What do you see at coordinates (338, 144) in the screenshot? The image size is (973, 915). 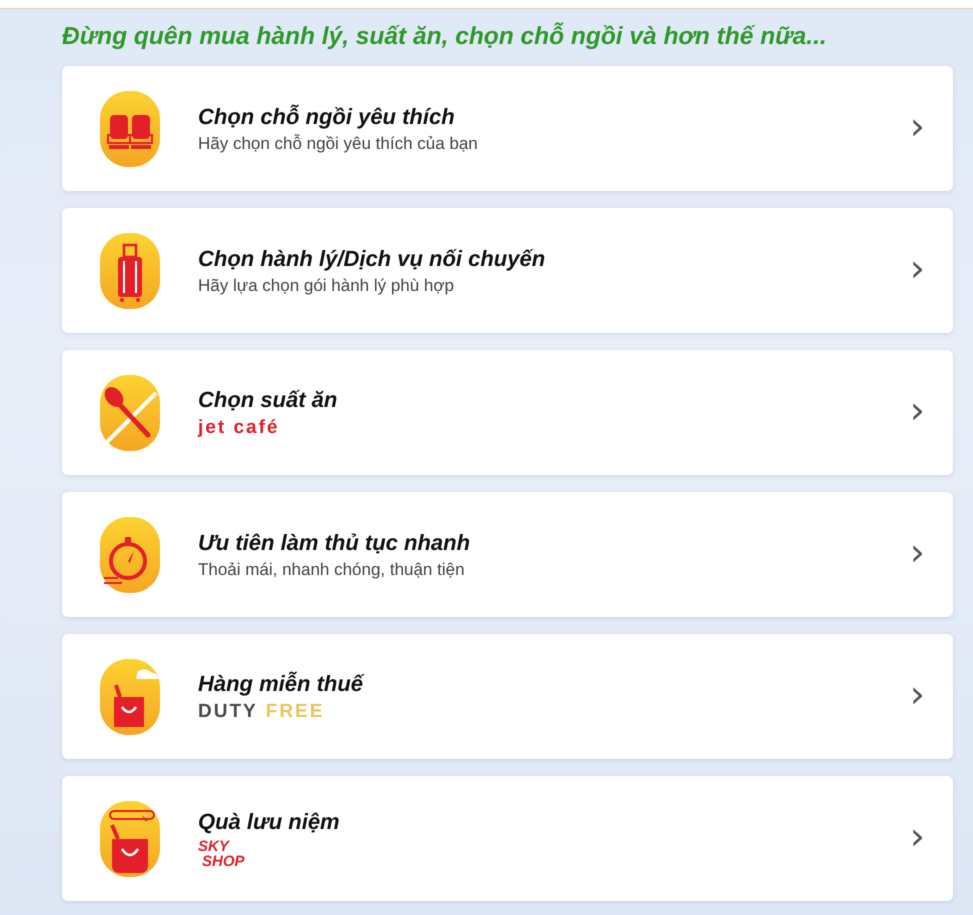 I see `service-description: Hãy chọn chỗ ngồi yêu thích của bạn` at bounding box center [338, 144].